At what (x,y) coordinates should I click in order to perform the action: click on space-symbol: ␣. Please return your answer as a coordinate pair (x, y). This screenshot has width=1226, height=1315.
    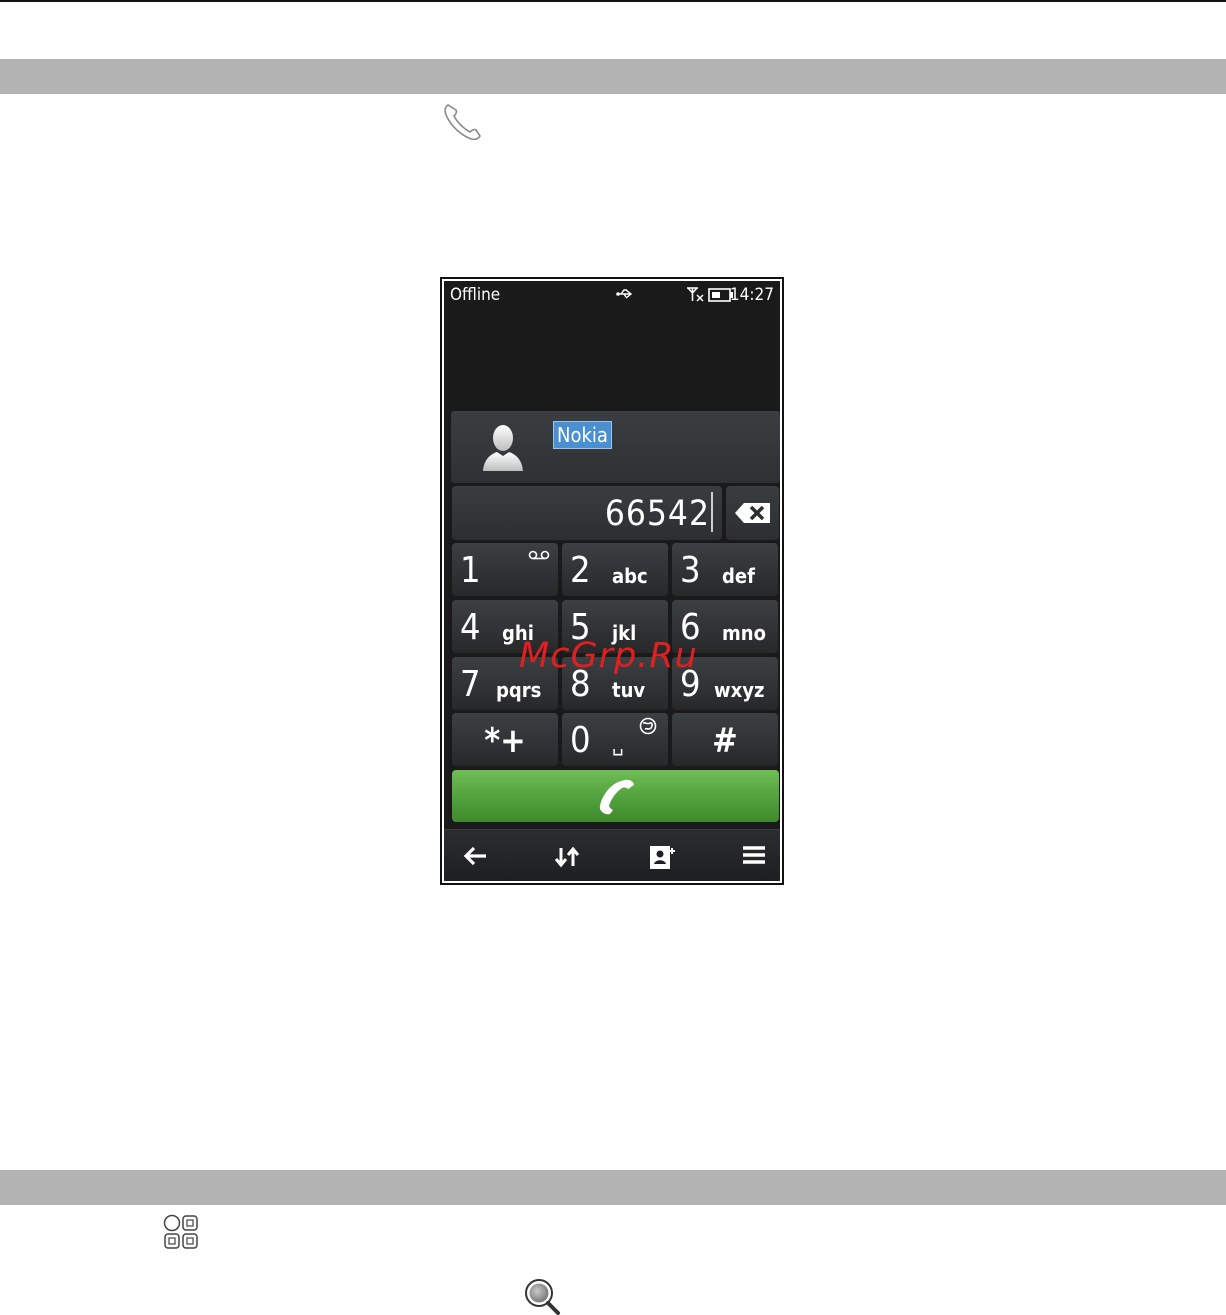
    Looking at the image, I should click on (618, 744).